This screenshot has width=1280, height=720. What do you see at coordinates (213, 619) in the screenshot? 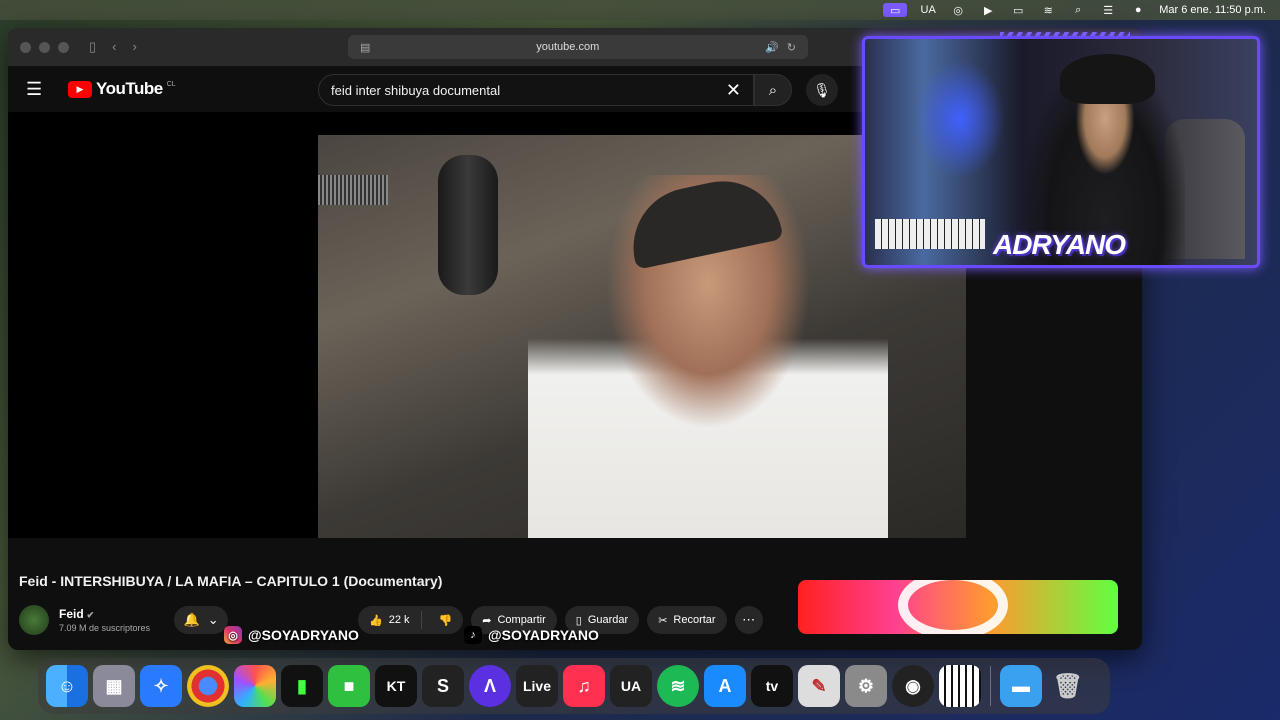
I see `chevron-down-icon: ⌄` at bounding box center [213, 619].